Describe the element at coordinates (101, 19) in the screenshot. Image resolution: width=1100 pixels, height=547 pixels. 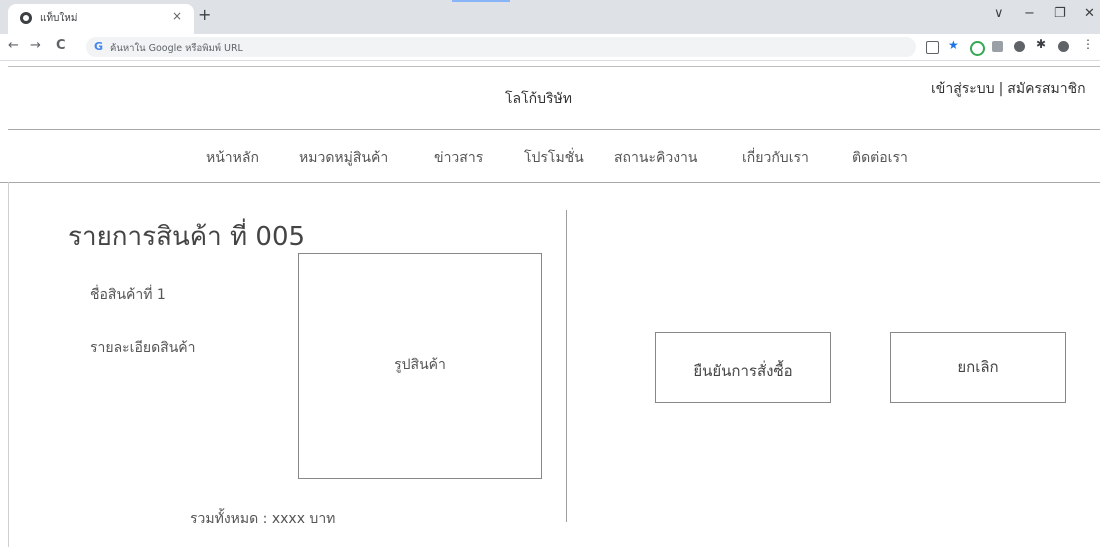
I see `browser-tab: แท็บใหม่ ×` at that location.